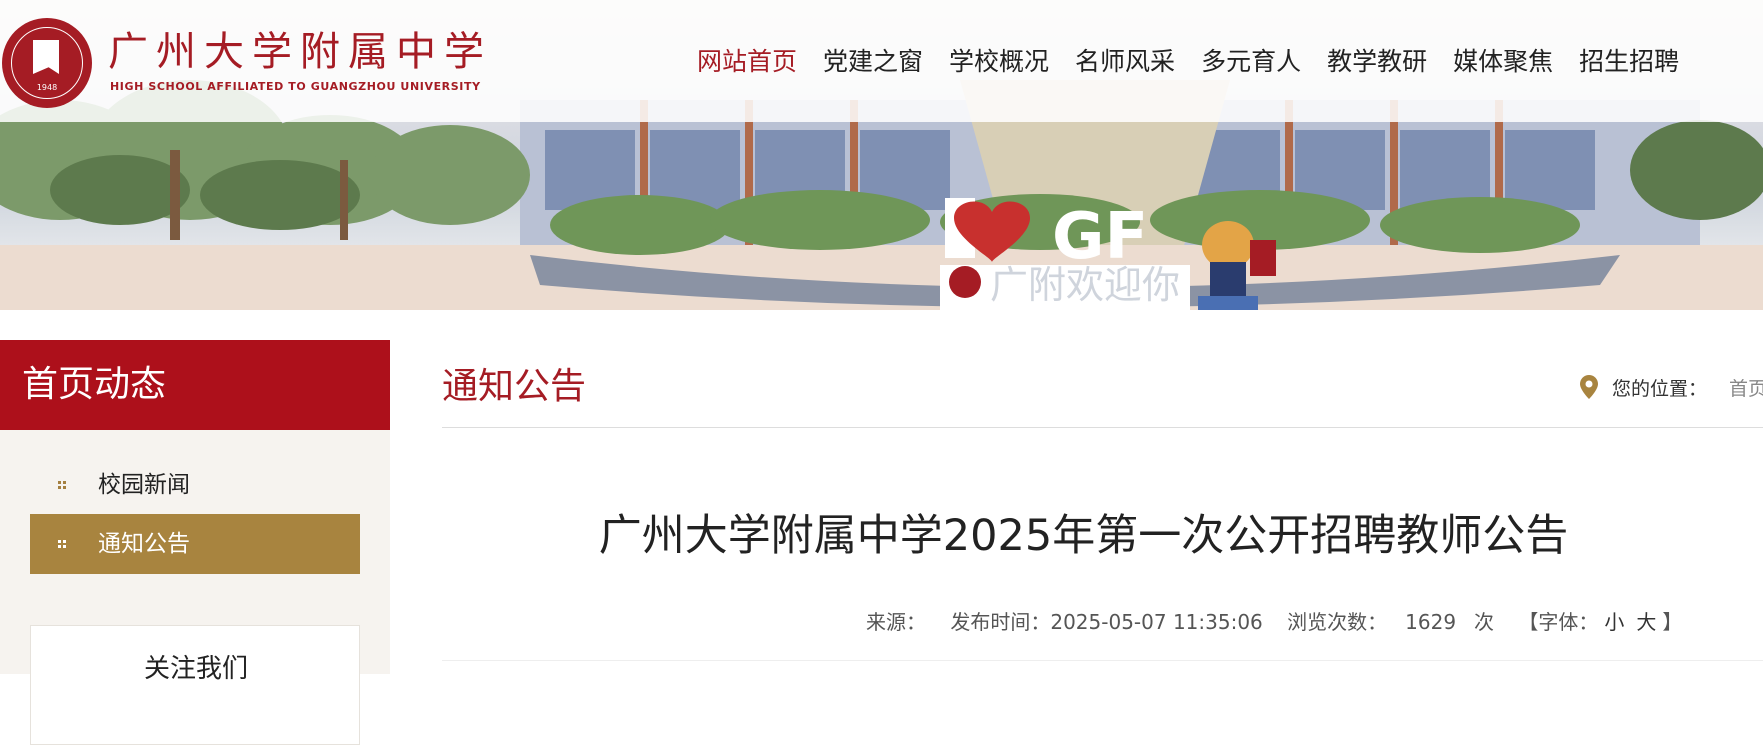  What do you see at coordinates (47, 87) in the screenshot?
I see `logo-year: 1948` at bounding box center [47, 87].